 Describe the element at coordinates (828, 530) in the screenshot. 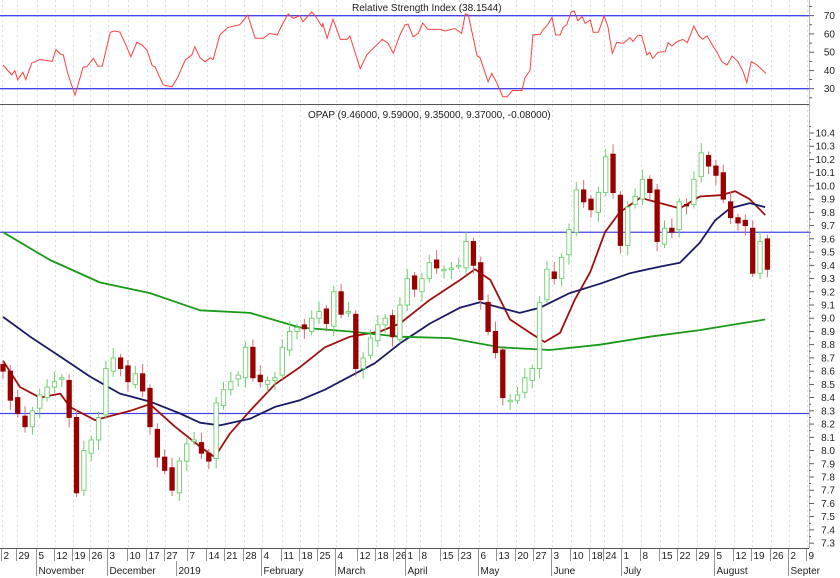

I see `price-tick-label: 7.4` at that location.